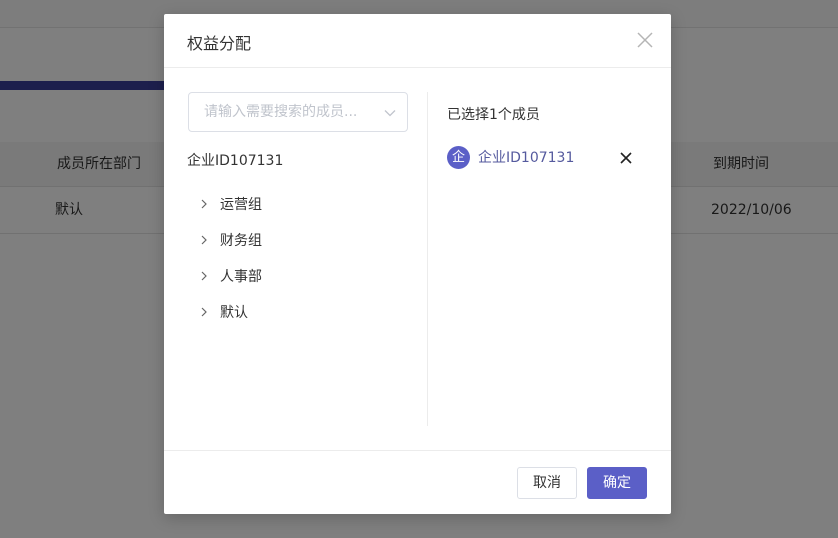 This screenshot has width=838, height=538. Describe the element at coordinates (284, 112) in the screenshot. I see `member-search-input` at that location.